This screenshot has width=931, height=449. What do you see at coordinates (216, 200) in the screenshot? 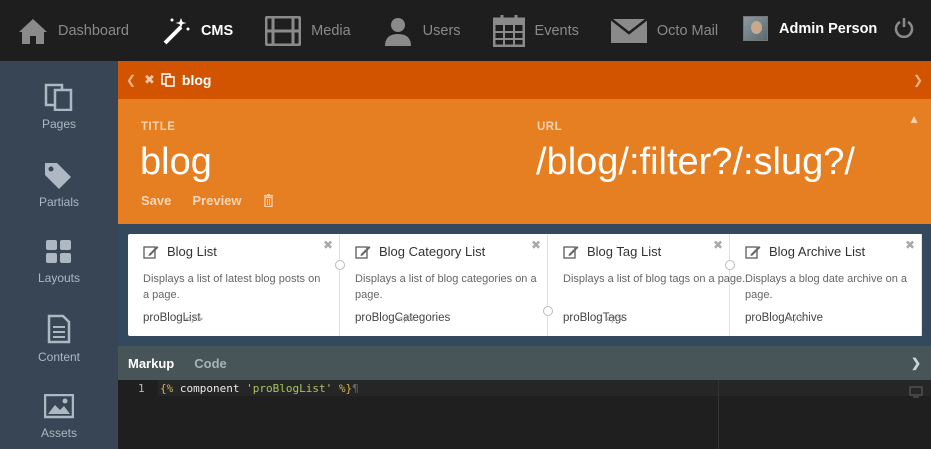
I see `preview-button: Preview` at bounding box center [216, 200].